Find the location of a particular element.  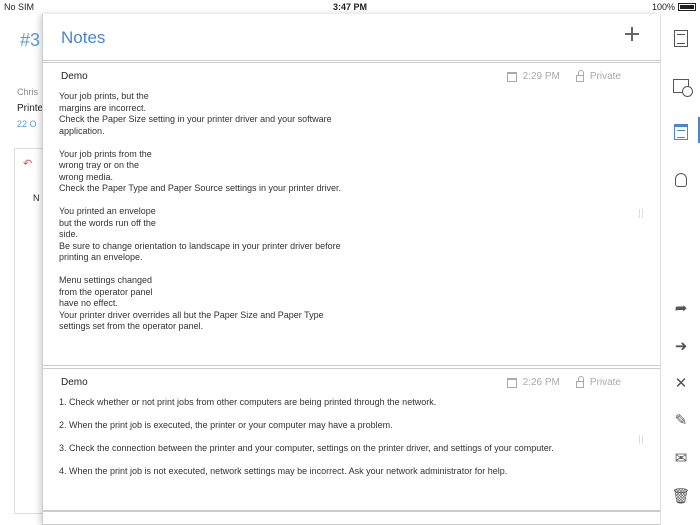

ticket-requester: Chris is located at coordinates (28, 92).